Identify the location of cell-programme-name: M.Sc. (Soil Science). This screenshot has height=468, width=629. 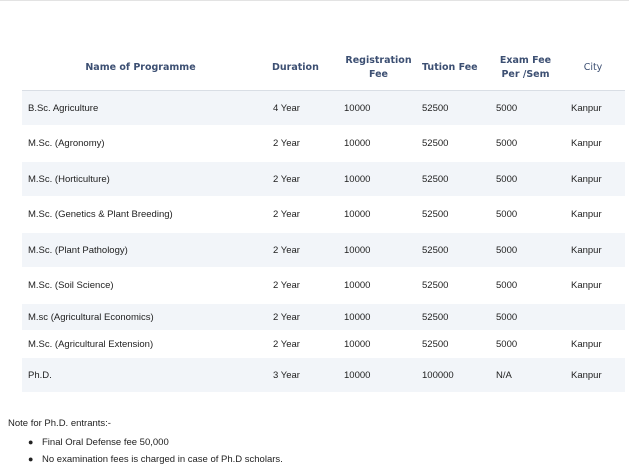
(140, 285).